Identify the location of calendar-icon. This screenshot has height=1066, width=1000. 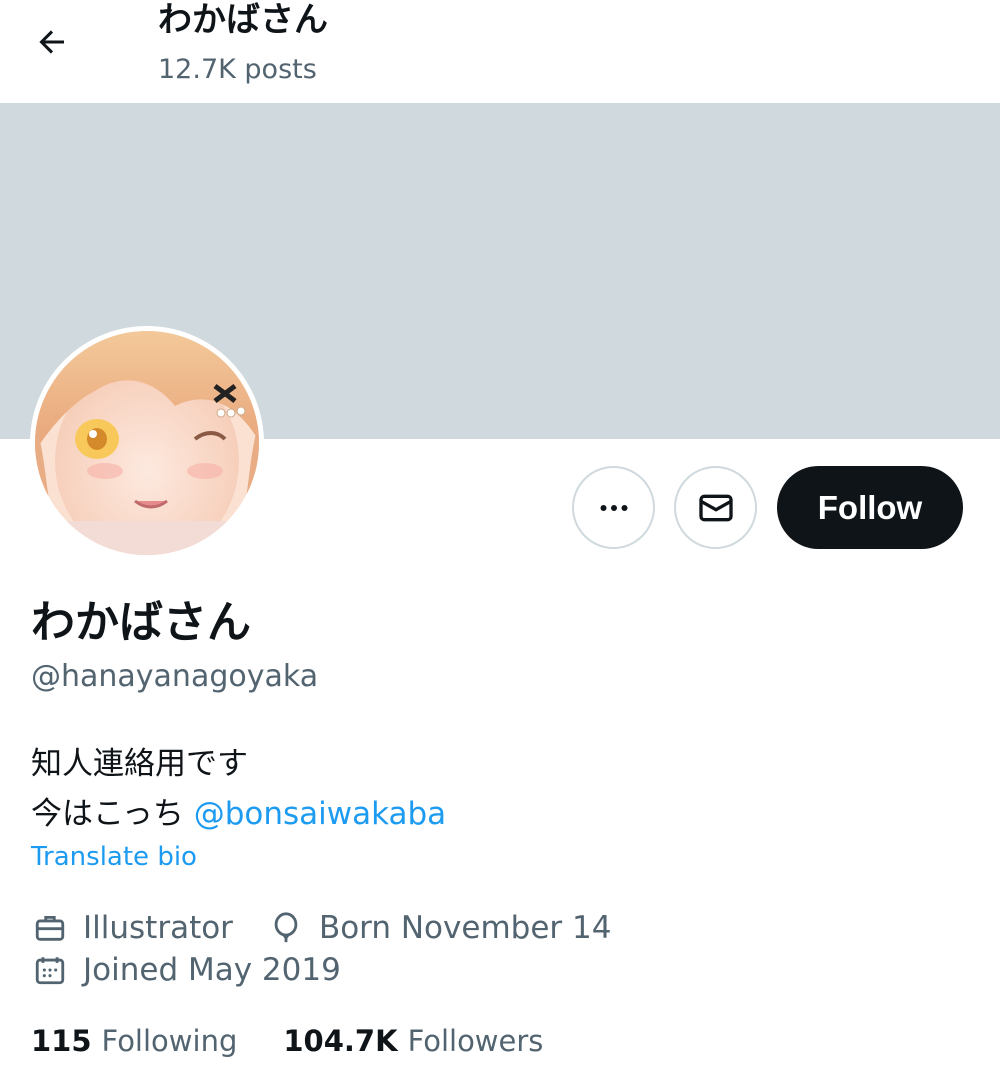
(50, 970).